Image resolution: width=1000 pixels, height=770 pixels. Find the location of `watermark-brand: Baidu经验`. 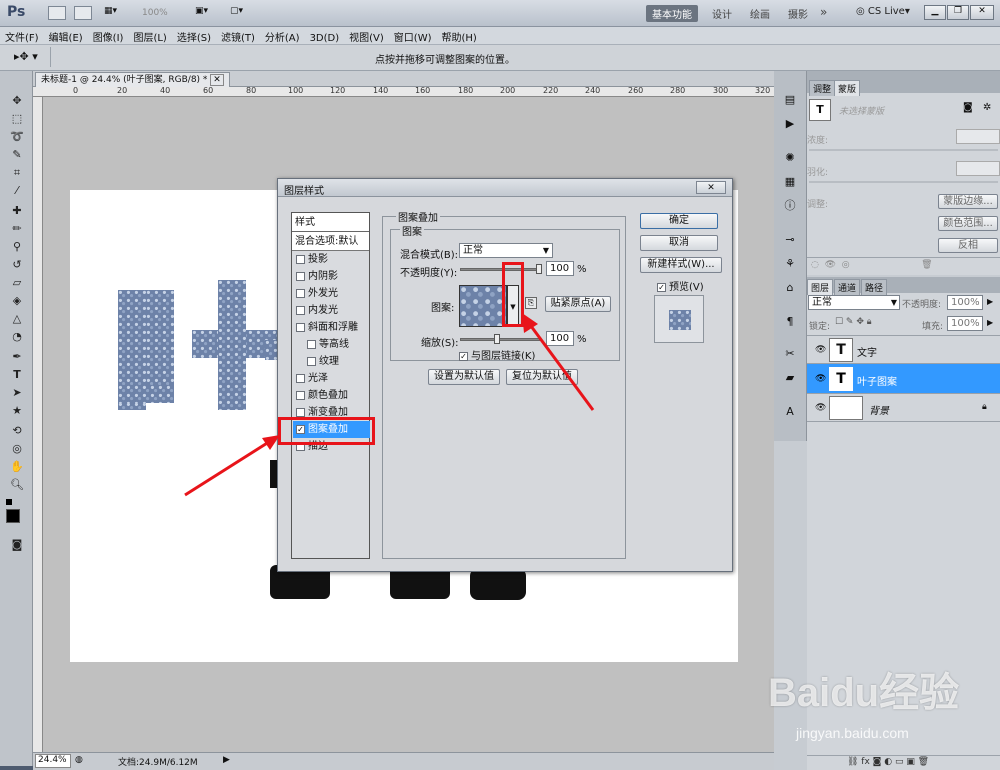

watermark-brand: Baidu经验 is located at coordinates (864, 693).